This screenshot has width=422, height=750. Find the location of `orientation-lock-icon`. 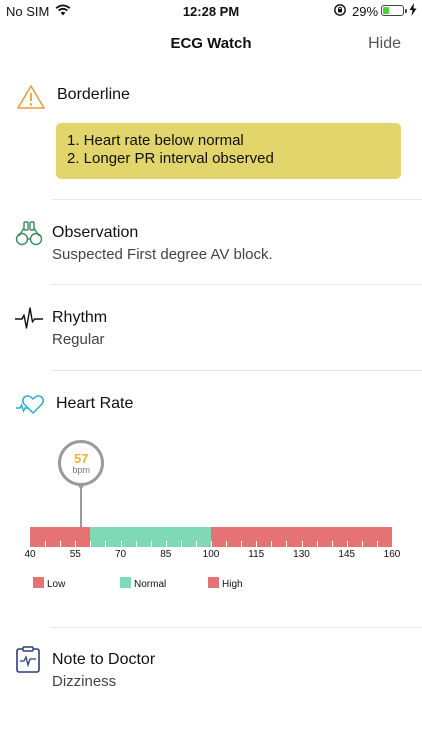

orientation-lock-icon is located at coordinates (340, 11).